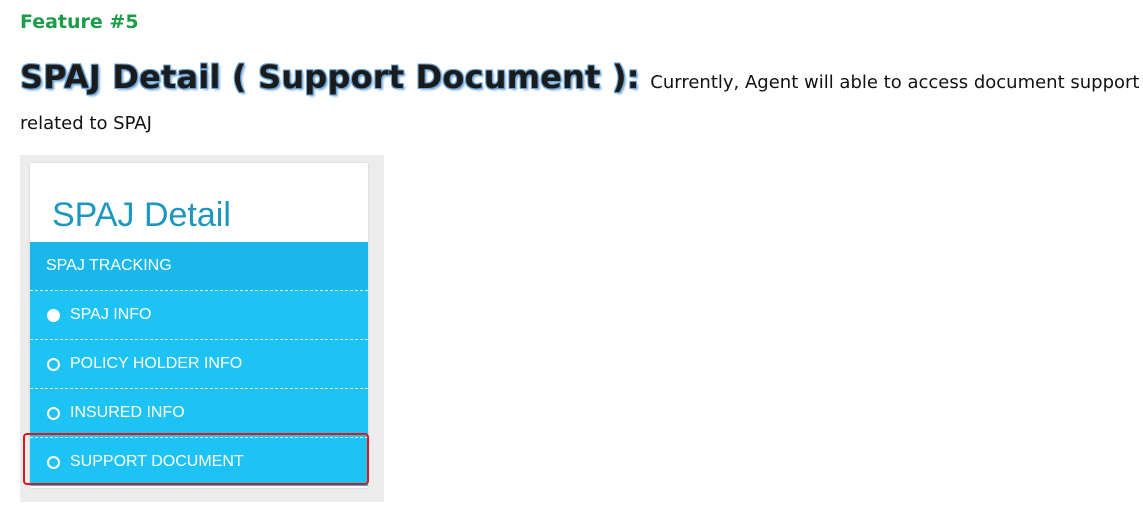 The height and width of the screenshot is (524, 1143). What do you see at coordinates (86, 123) in the screenshot?
I see `section-description-continued: related to SPAJ` at bounding box center [86, 123].